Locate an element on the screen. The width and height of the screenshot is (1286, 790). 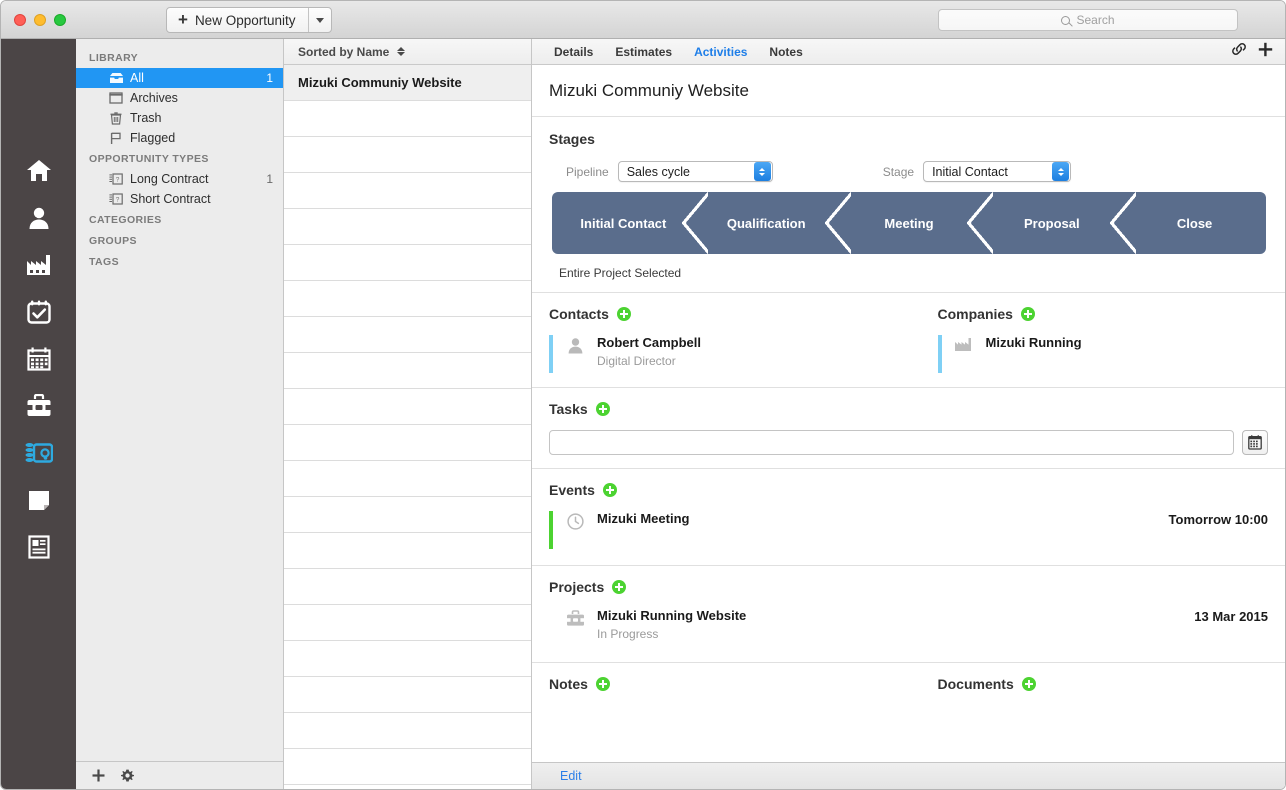
companies-heading-label: Companies is located at coordinates (975, 314).